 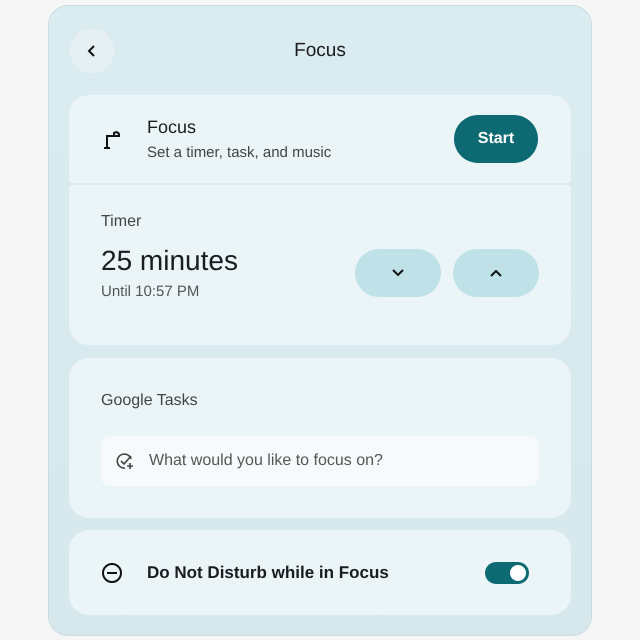 What do you see at coordinates (239, 152) in the screenshot?
I see `focus-subtitle: Set a timer, task, and music` at bounding box center [239, 152].